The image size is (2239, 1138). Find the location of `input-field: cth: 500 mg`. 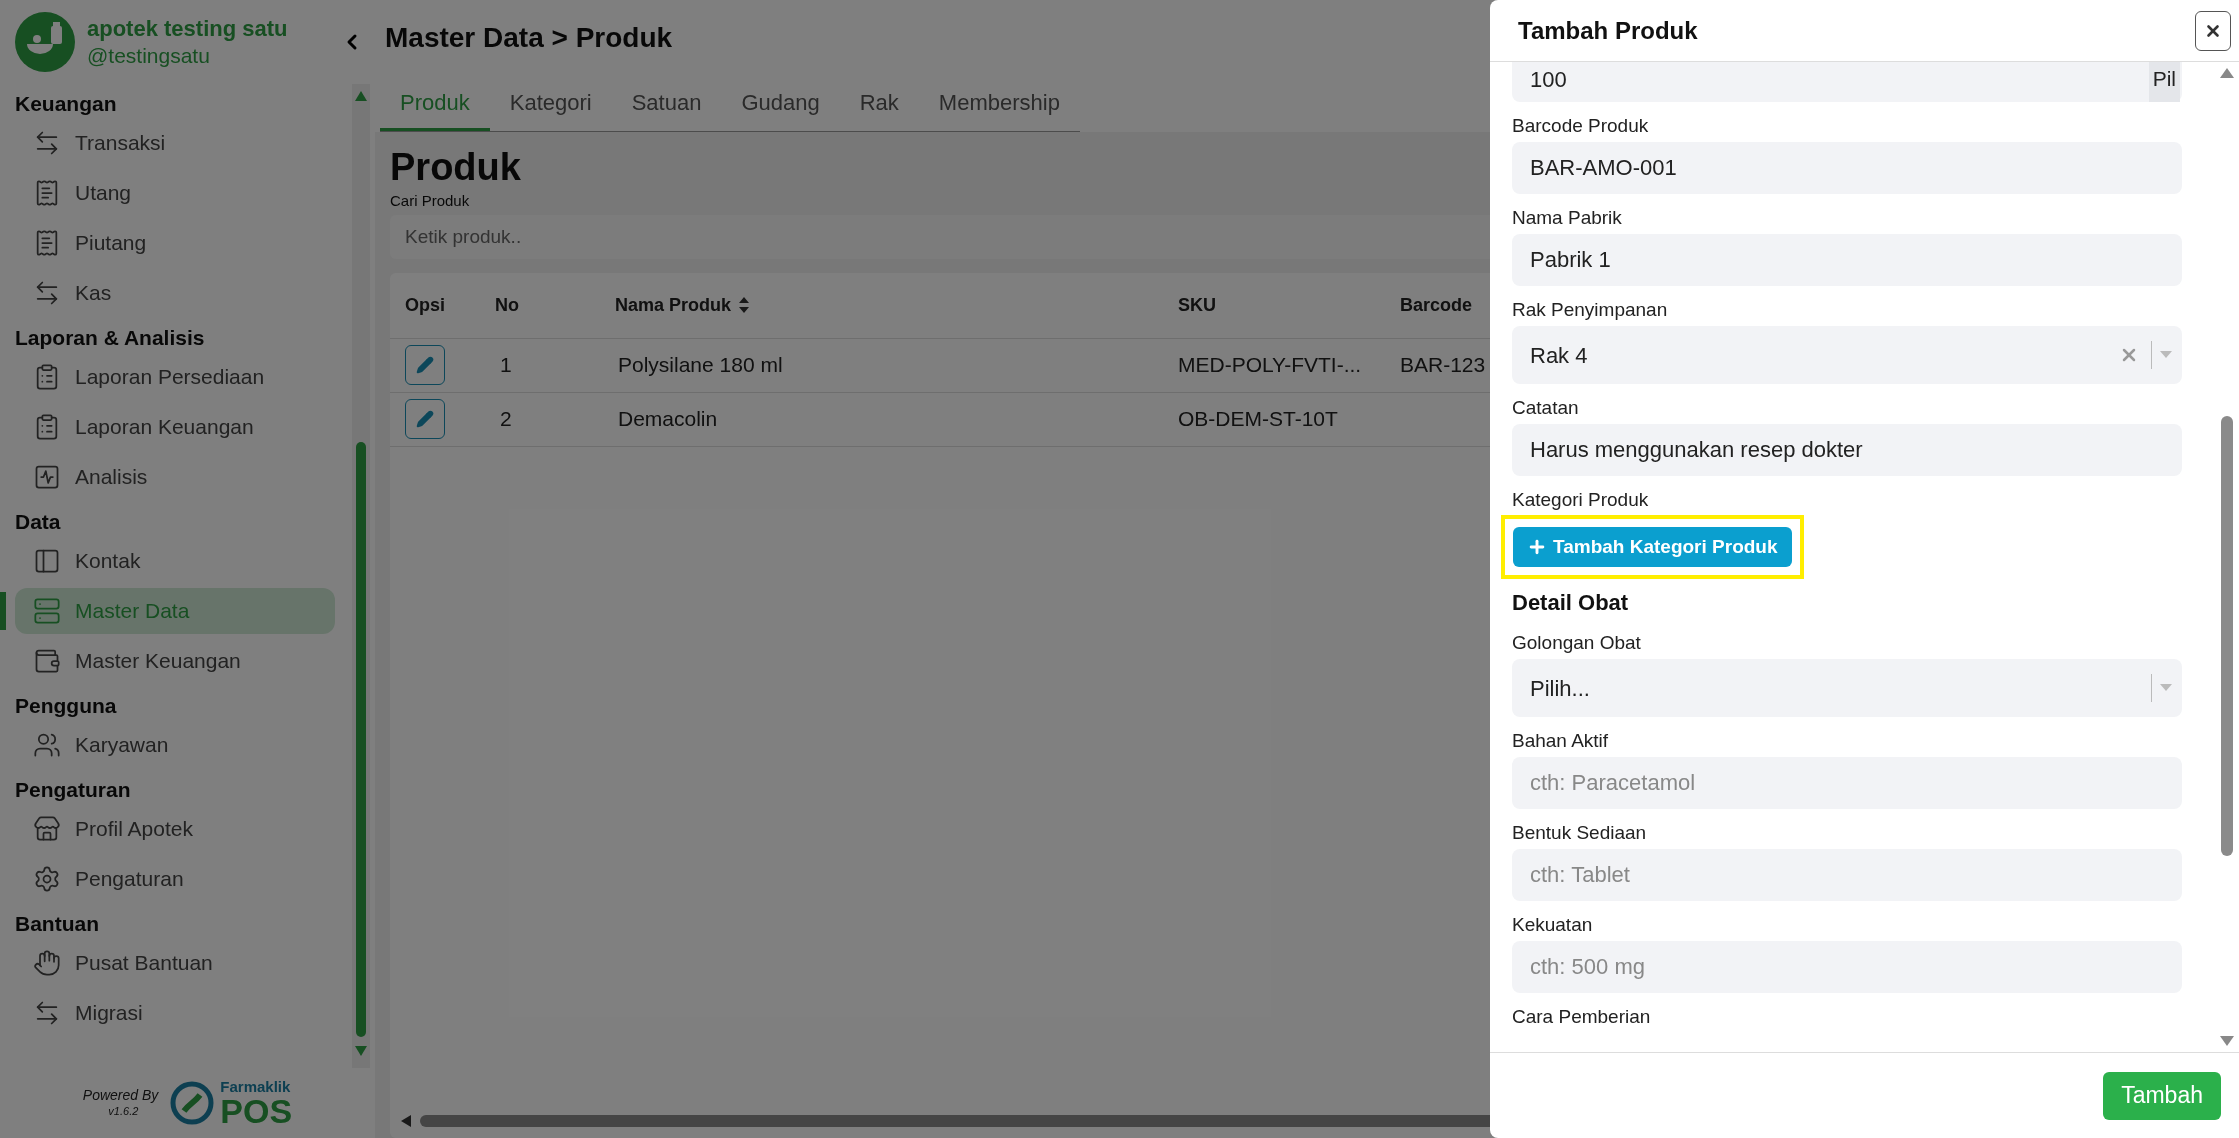

input-field: cth: 500 mg is located at coordinates (1847, 967).